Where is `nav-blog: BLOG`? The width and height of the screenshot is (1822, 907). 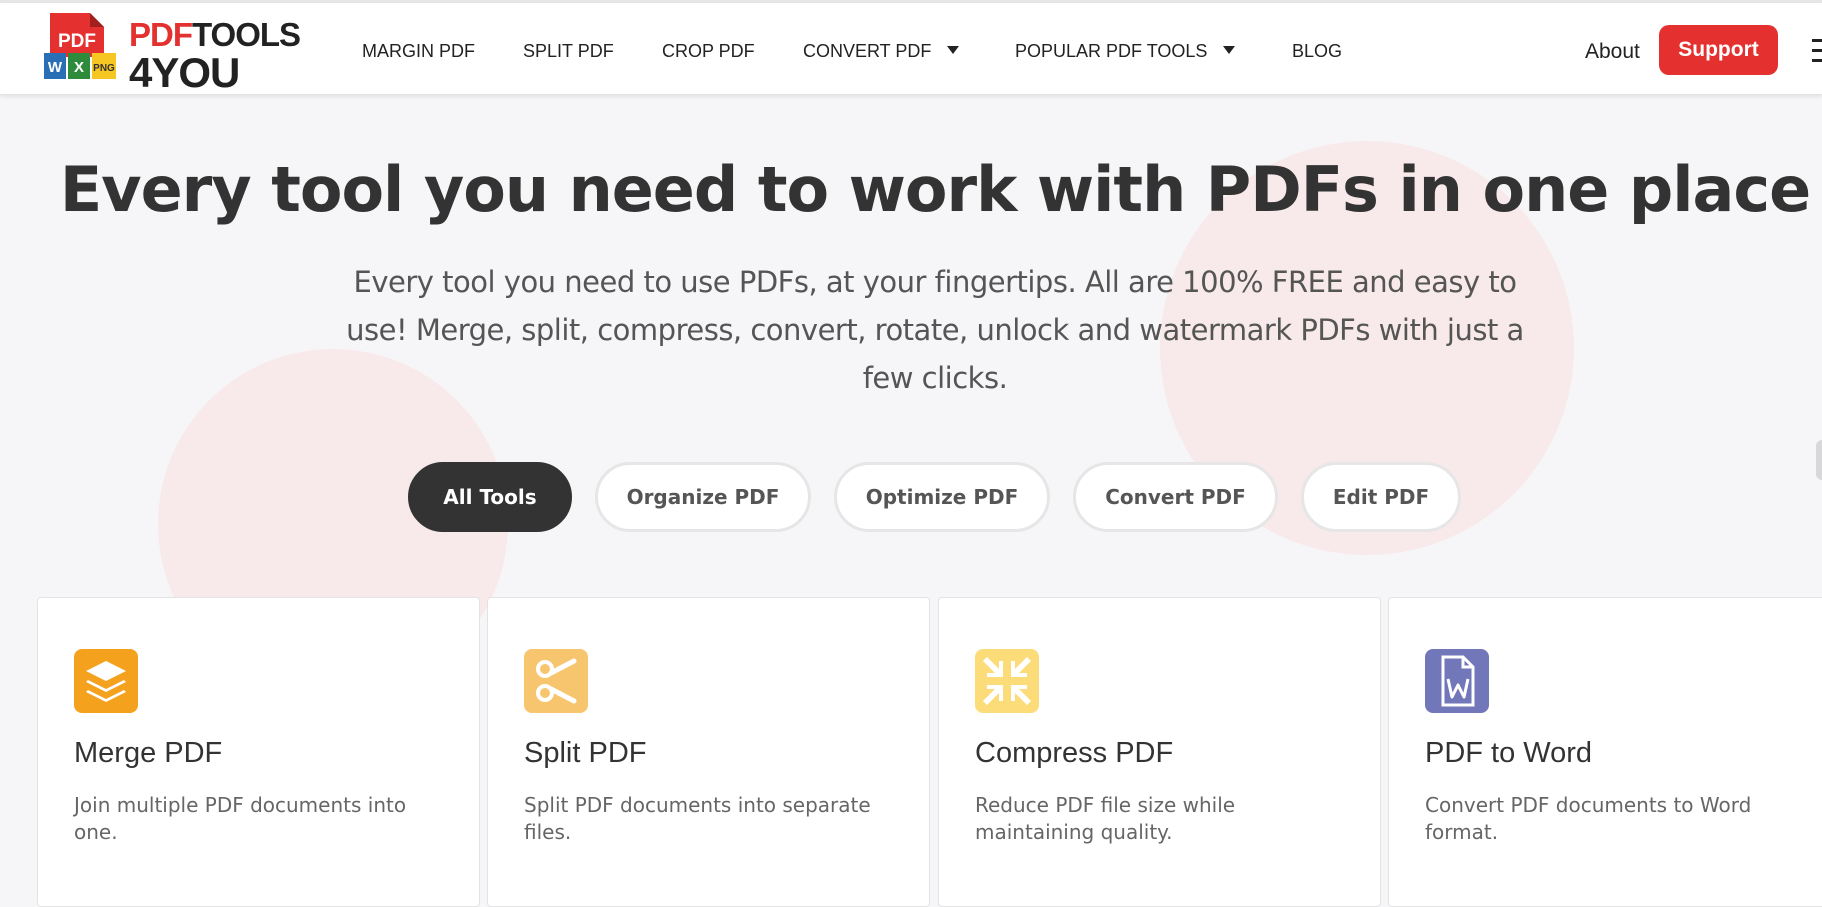
nav-blog: BLOG is located at coordinates (1317, 51).